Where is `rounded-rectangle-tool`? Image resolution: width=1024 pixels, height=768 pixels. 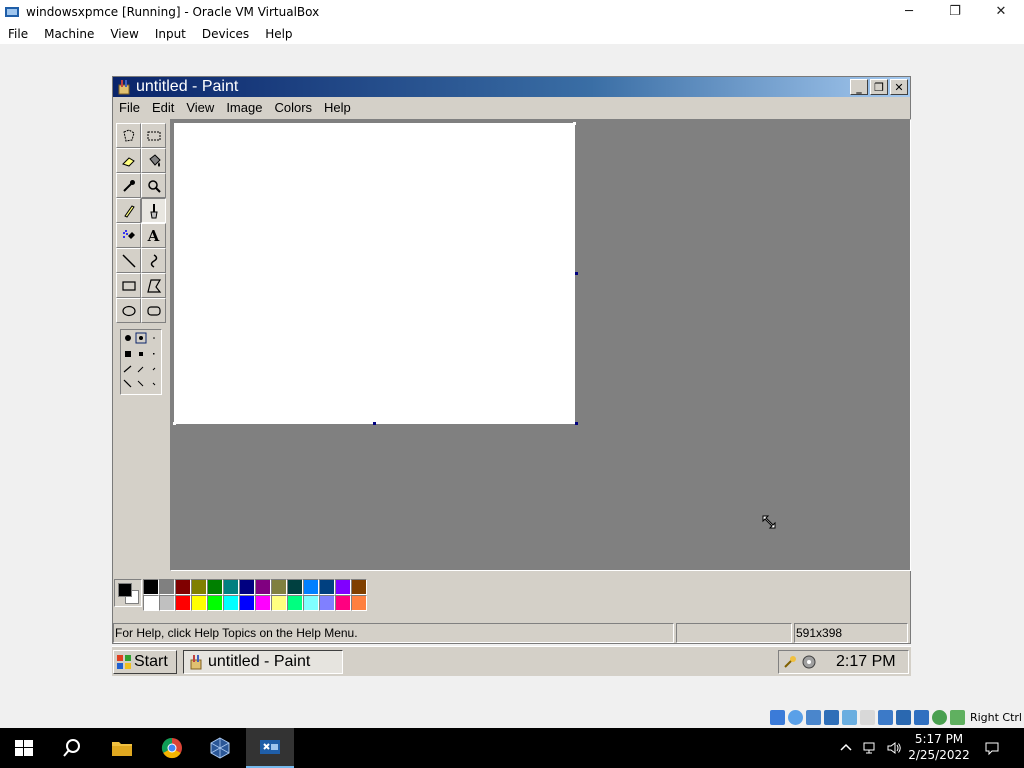
rounded-rectangle-tool is located at coordinates (153, 310).